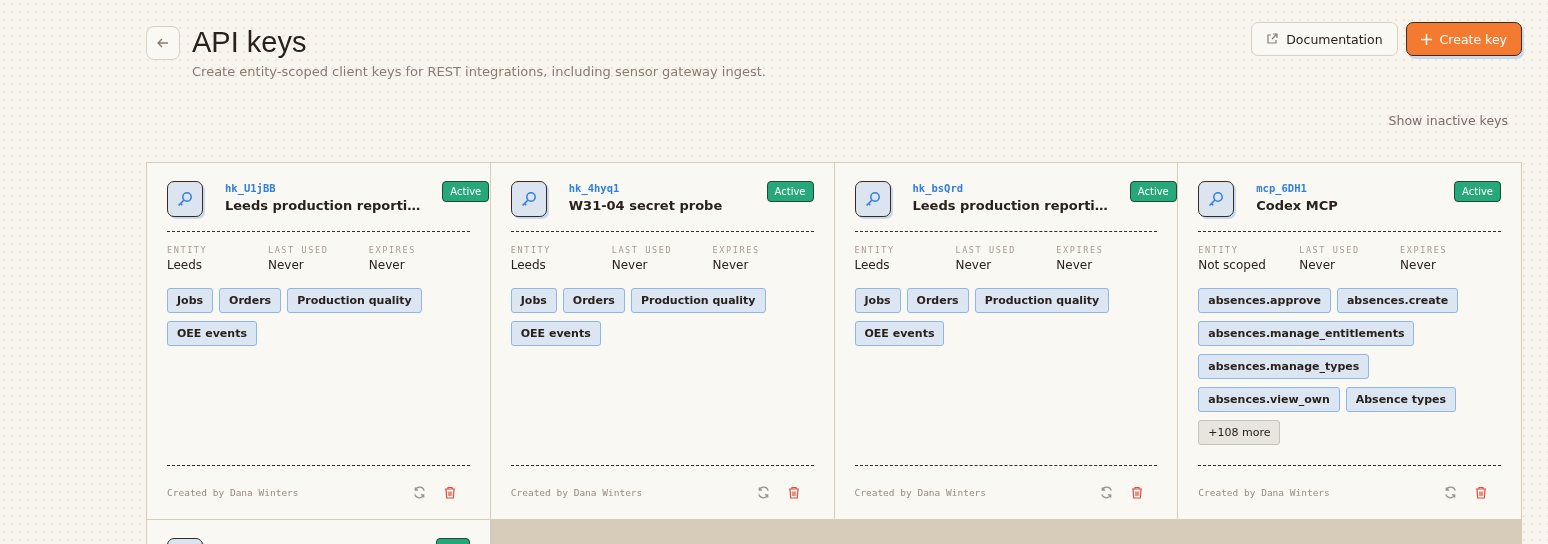 This screenshot has width=1548, height=544. Describe the element at coordinates (594, 188) in the screenshot. I see `key-id: hk_4hyq1` at that location.